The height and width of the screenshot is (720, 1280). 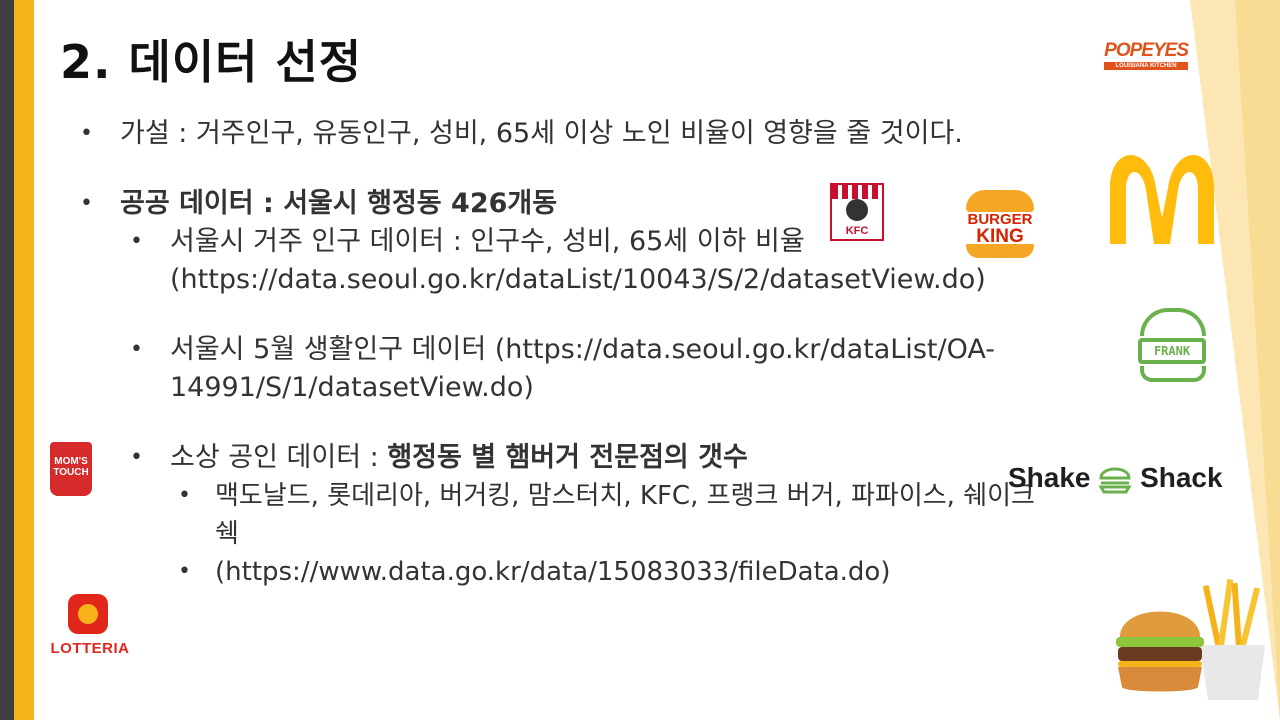 What do you see at coordinates (1172, 351) in the screenshot?
I see `frank-wordmark: FRANK` at bounding box center [1172, 351].